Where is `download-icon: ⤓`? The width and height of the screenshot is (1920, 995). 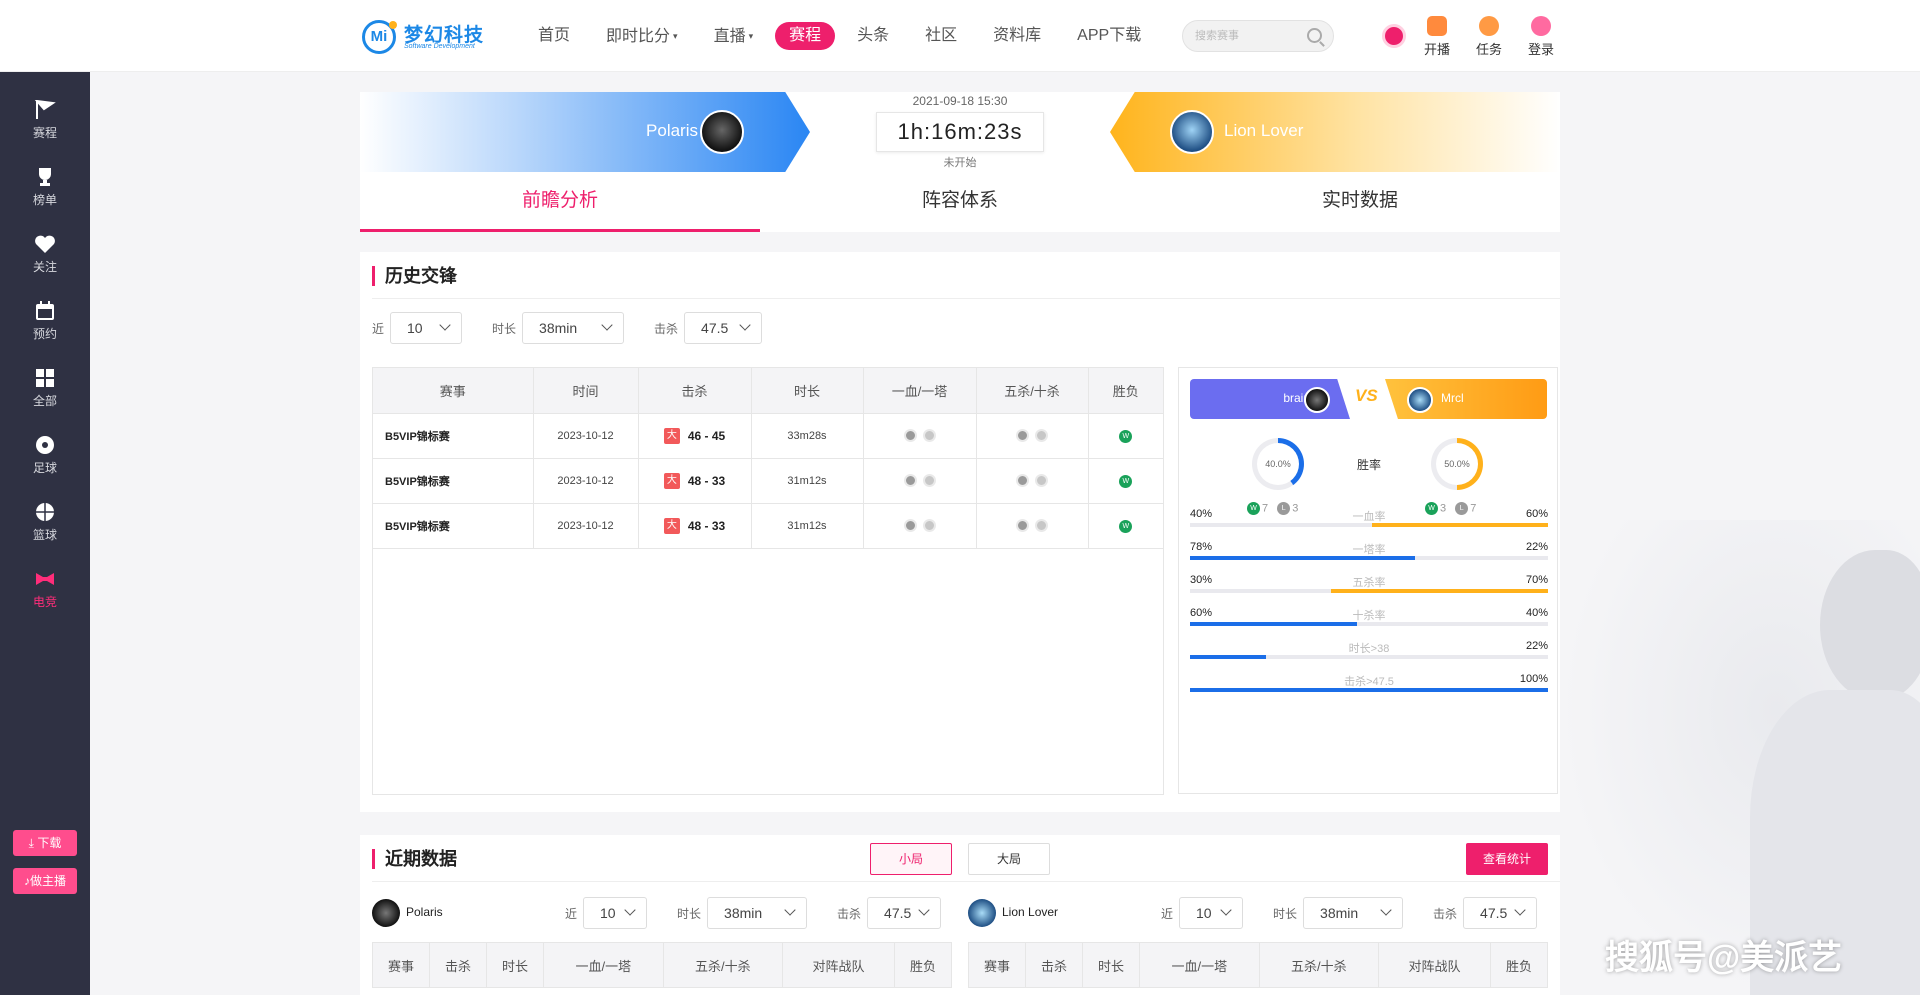
download-icon: ⤓ is located at coordinates (31, 843).